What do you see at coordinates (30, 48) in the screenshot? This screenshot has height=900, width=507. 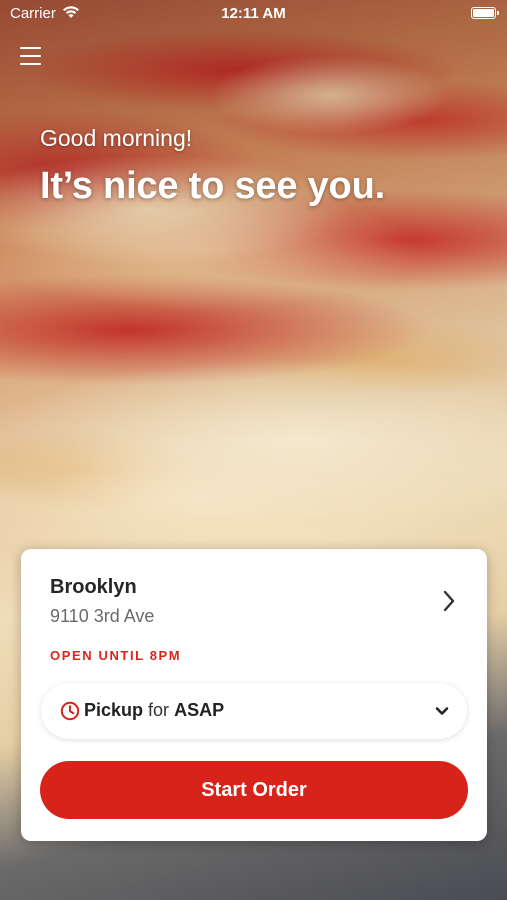 I see `menu-bar-top` at bounding box center [30, 48].